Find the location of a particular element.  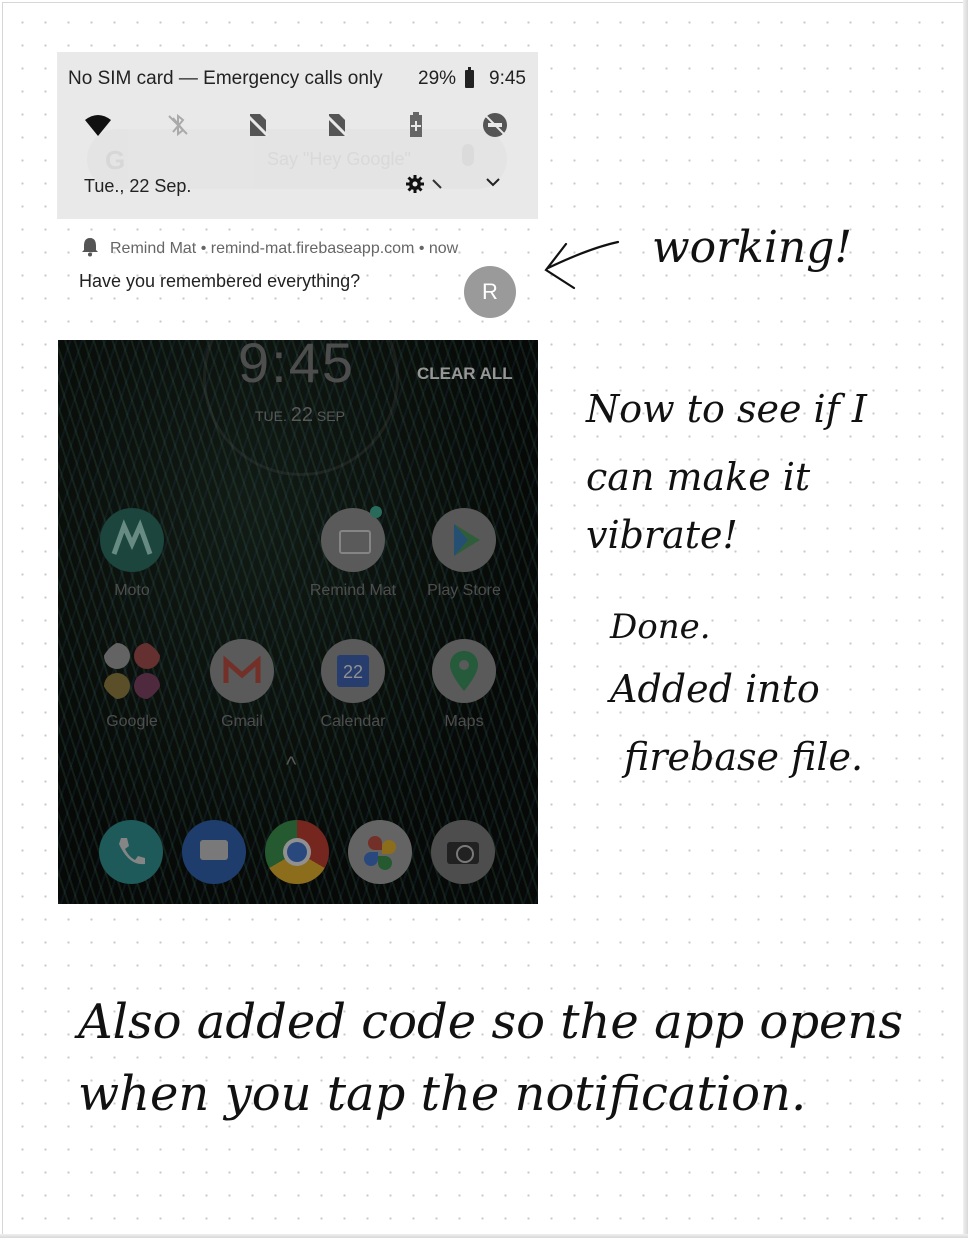

note-line2: can make it is located at coordinates (698, 477).